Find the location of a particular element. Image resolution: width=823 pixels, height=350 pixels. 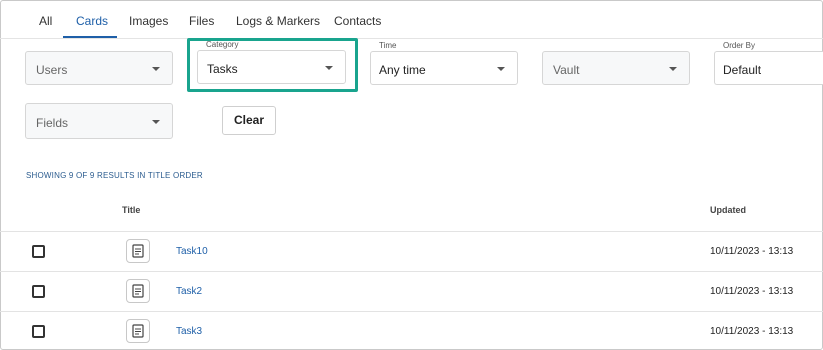

fields-select: Fields is located at coordinates (99, 121).